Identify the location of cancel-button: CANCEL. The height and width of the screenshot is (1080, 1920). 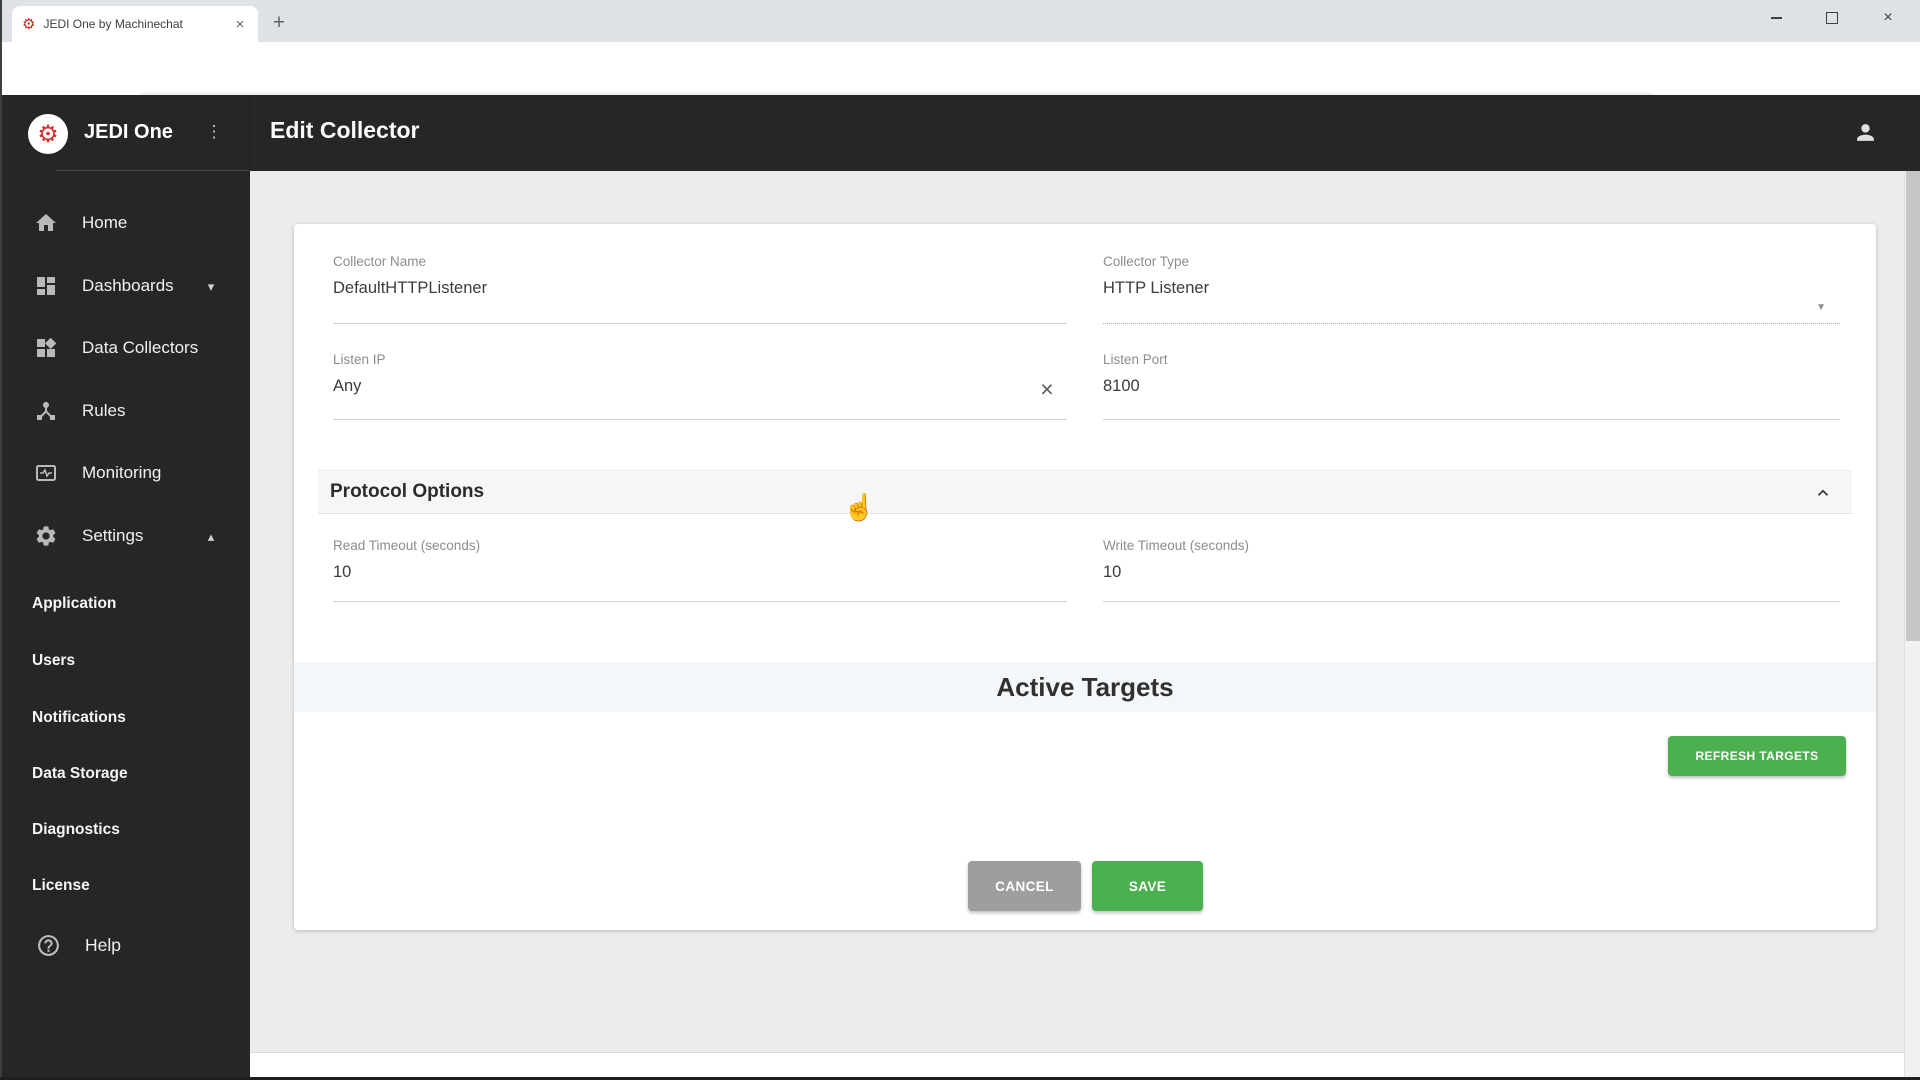
(1024, 886).